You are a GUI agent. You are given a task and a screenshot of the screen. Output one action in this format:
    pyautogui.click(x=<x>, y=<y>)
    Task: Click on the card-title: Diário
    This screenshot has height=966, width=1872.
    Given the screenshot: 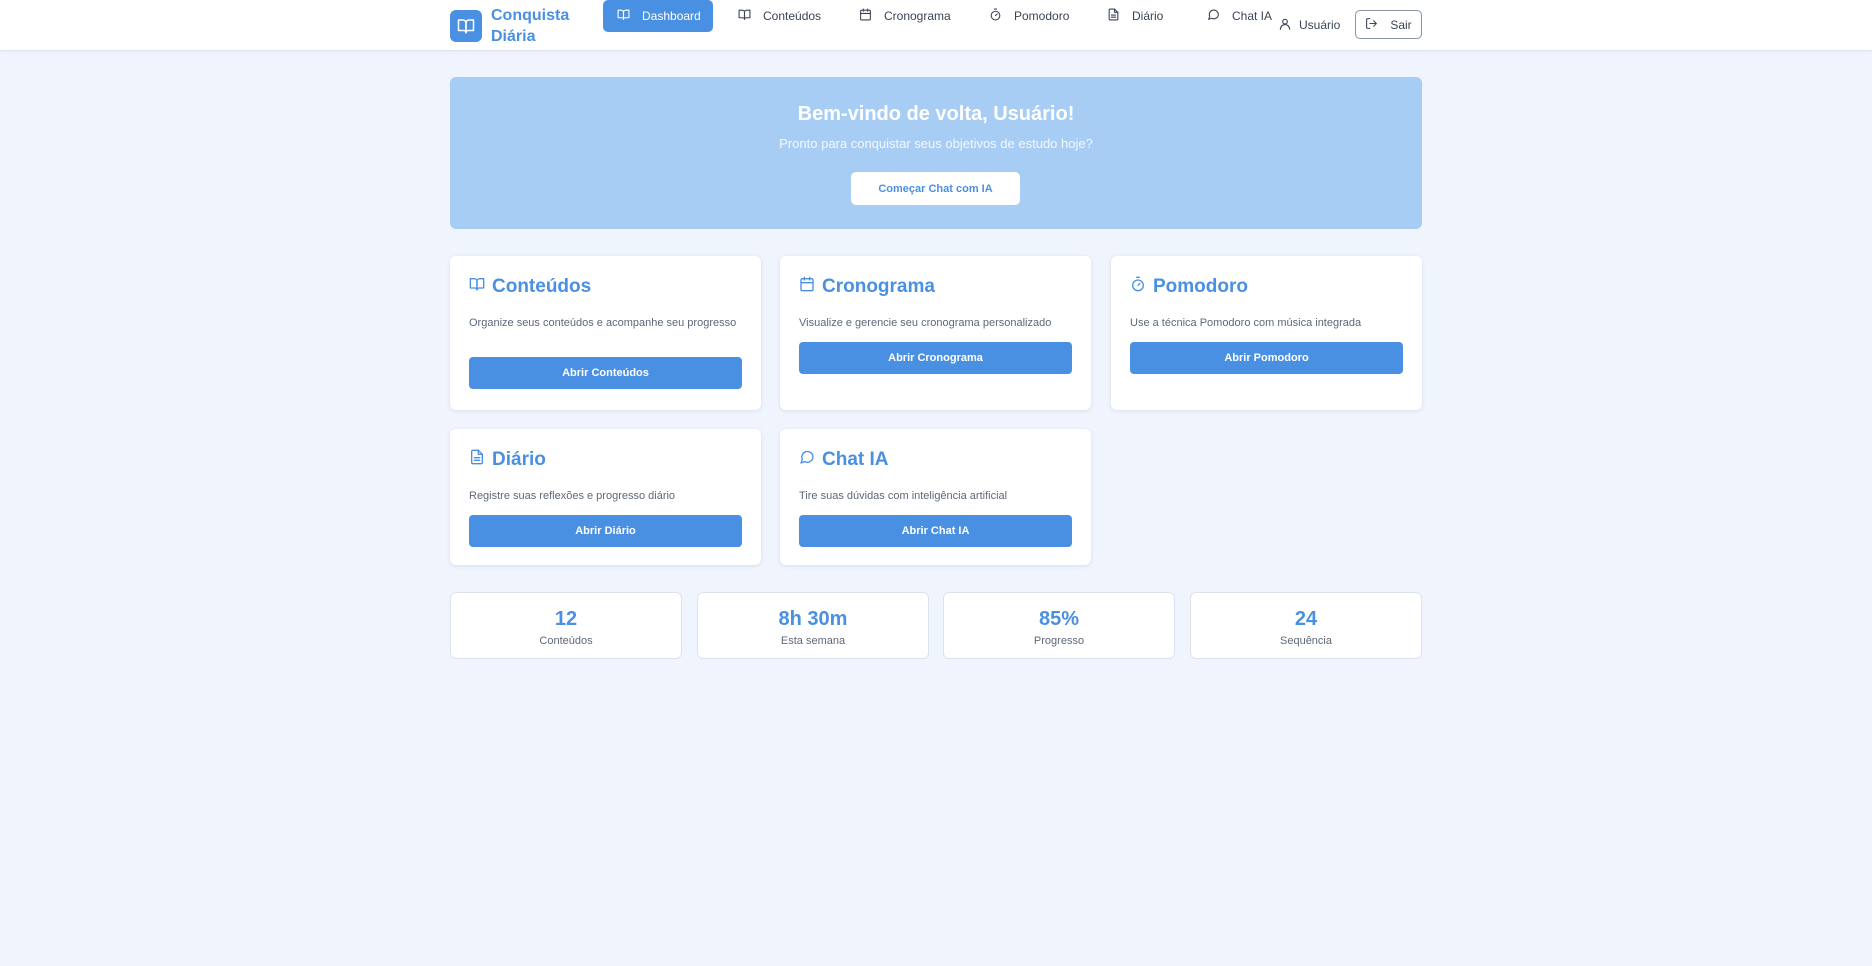 What is the action you would take?
    pyautogui.click(x=507, y=460)
    